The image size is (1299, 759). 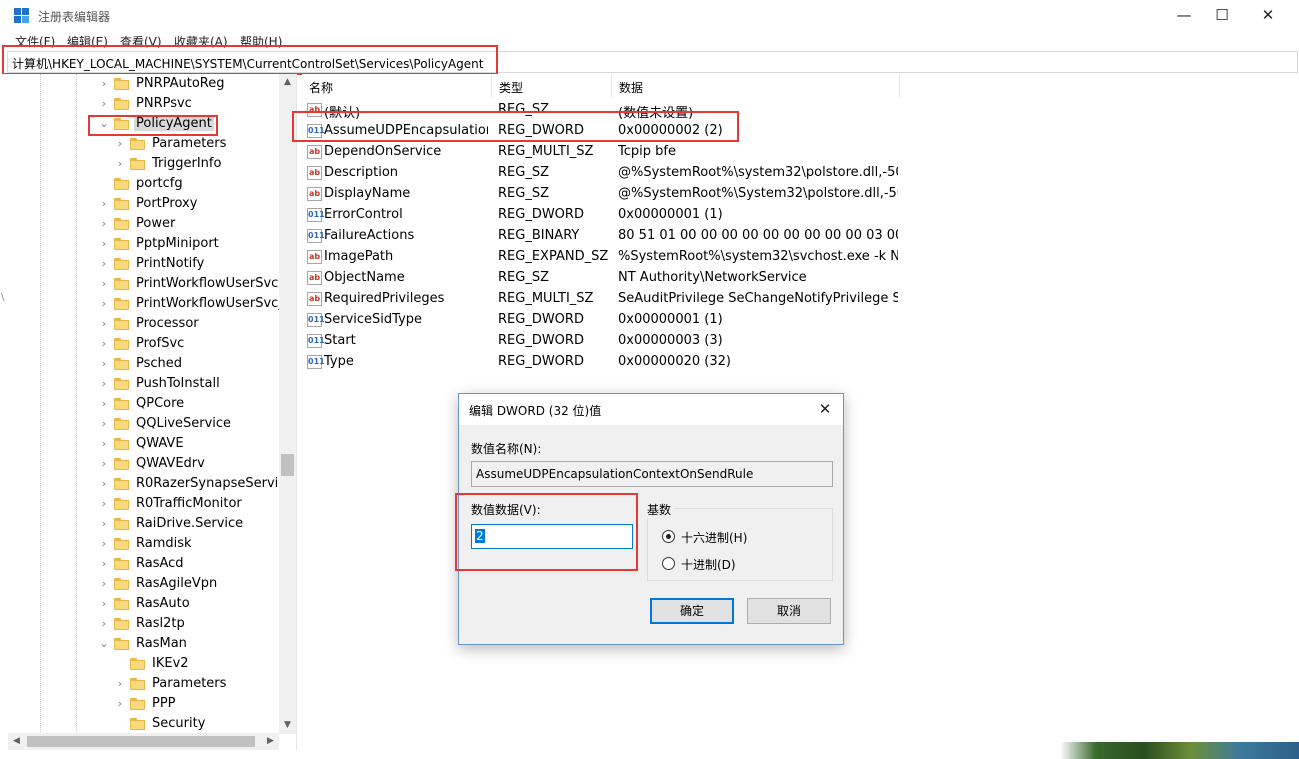 What do you see at coordinates (756, 86) in the screenshot?
I see `column-header-data: 数据` at bounding box center [756, 86].